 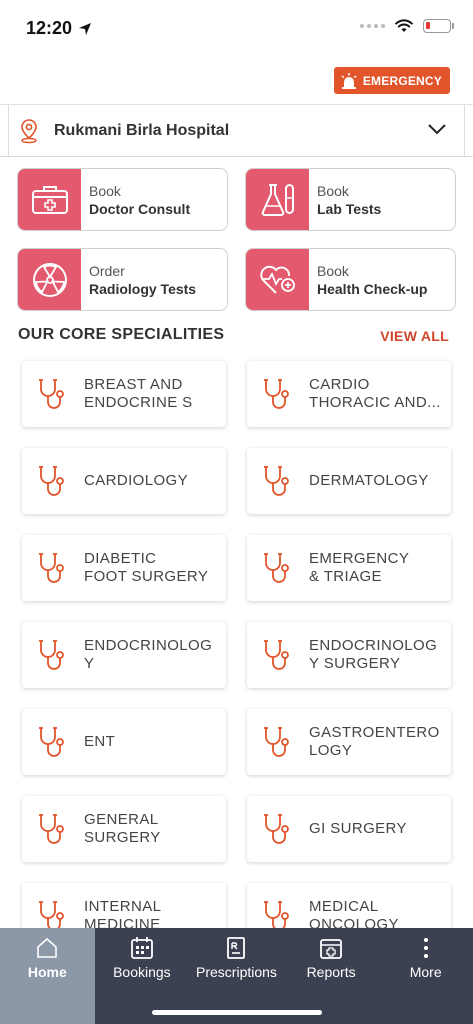 What do you see at coordinates (438, 26) in the screenshot?
I see `battery-icon` at bounding box center [438, 26].